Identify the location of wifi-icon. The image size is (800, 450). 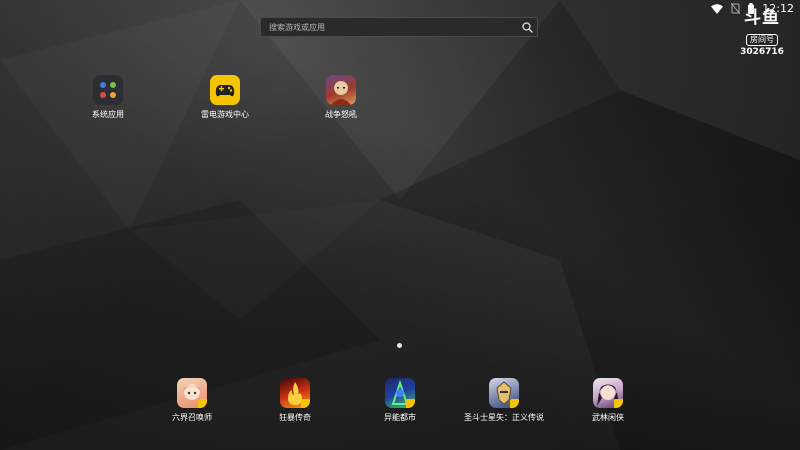
(717, 8).